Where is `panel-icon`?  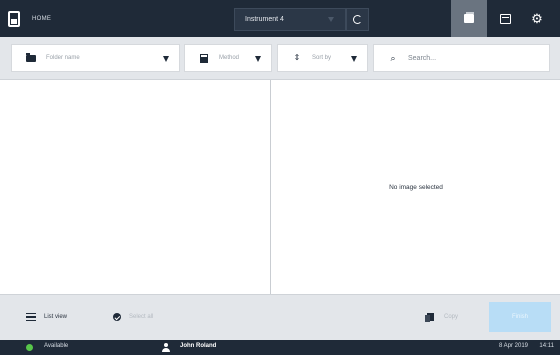
panel-icon is located at coordinates (505, 18).